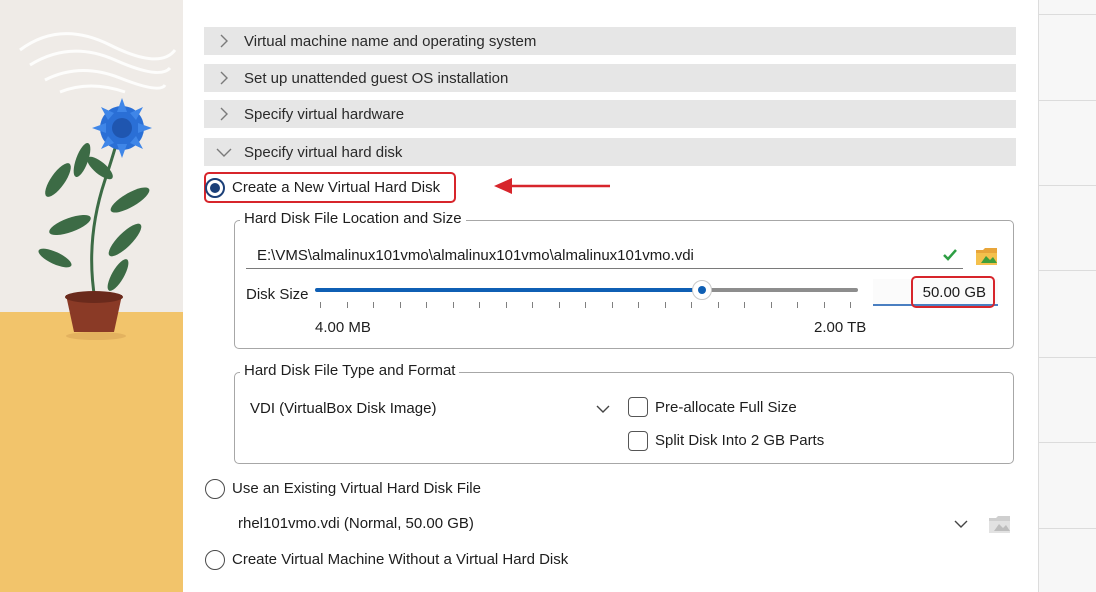 Image resolution: width=1096 pixels, height=592 pixels. What do you see at coordinates (277, 294) in the screenshot?
I see `disk-size-label: Disk Size` at bounding box center [277, 294].